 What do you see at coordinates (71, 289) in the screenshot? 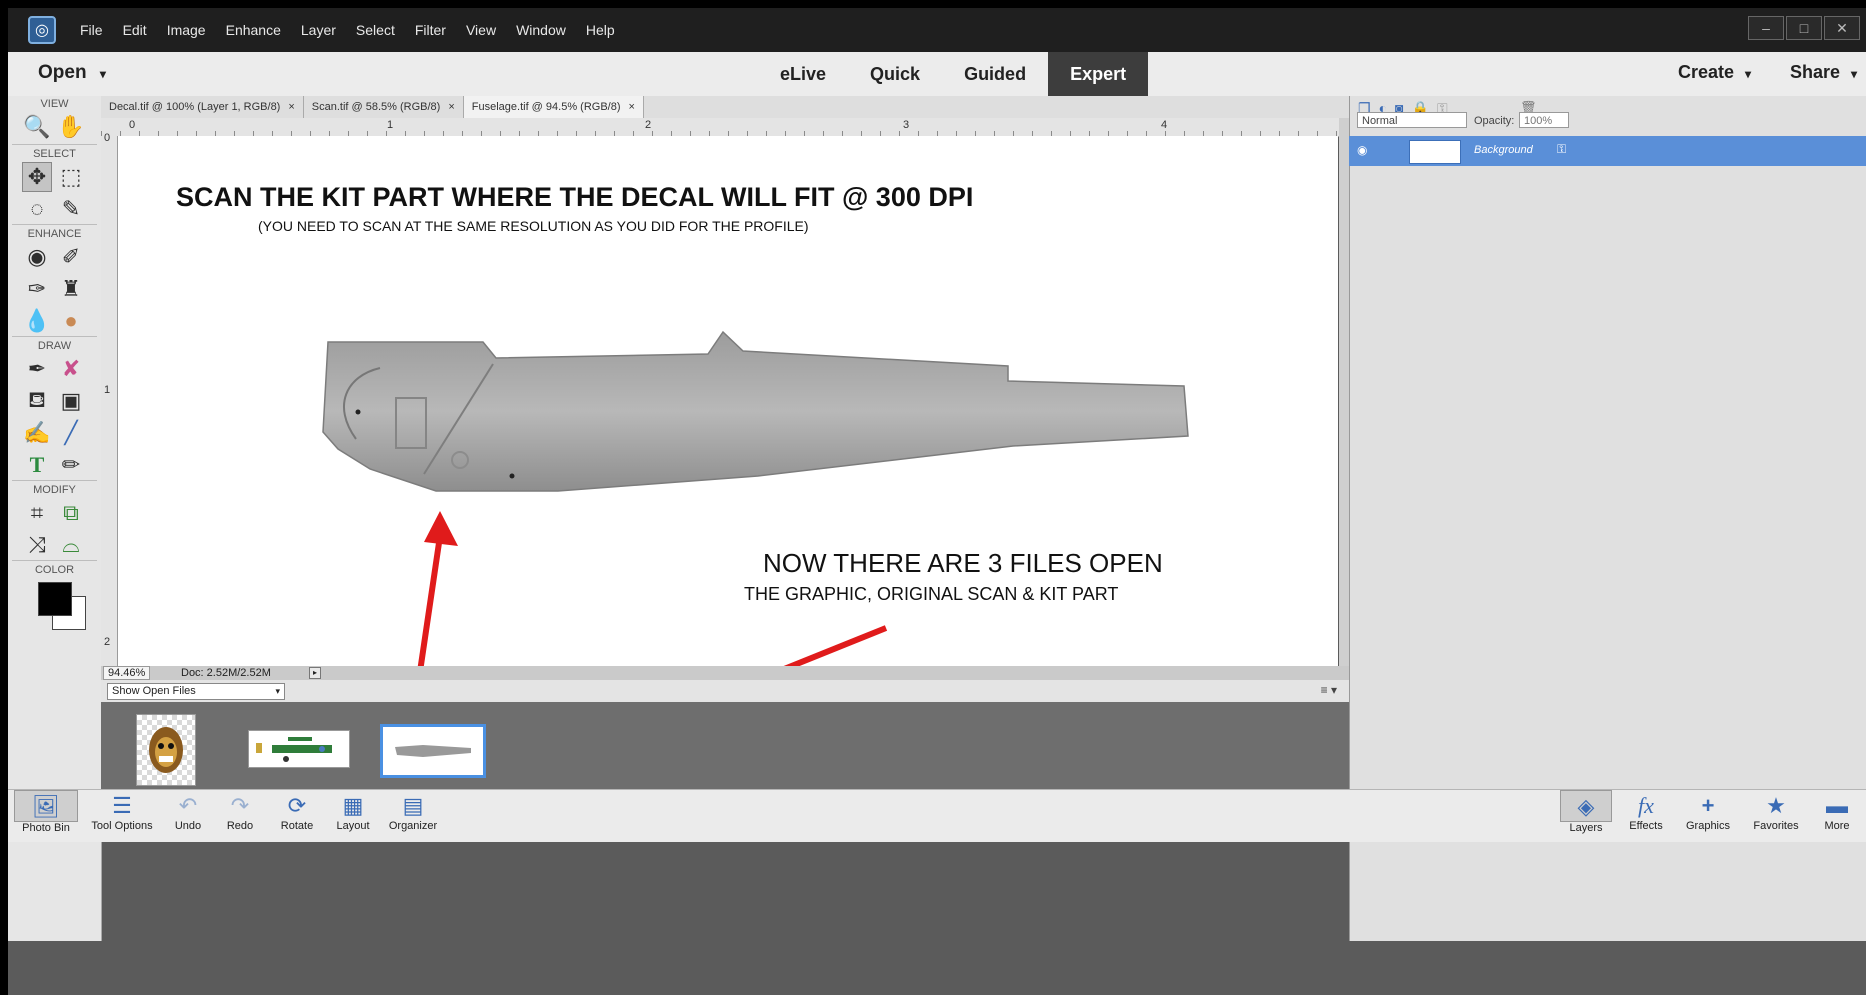
I see `clone-stamp-icon: ♜` at bounding box center [71, 289].